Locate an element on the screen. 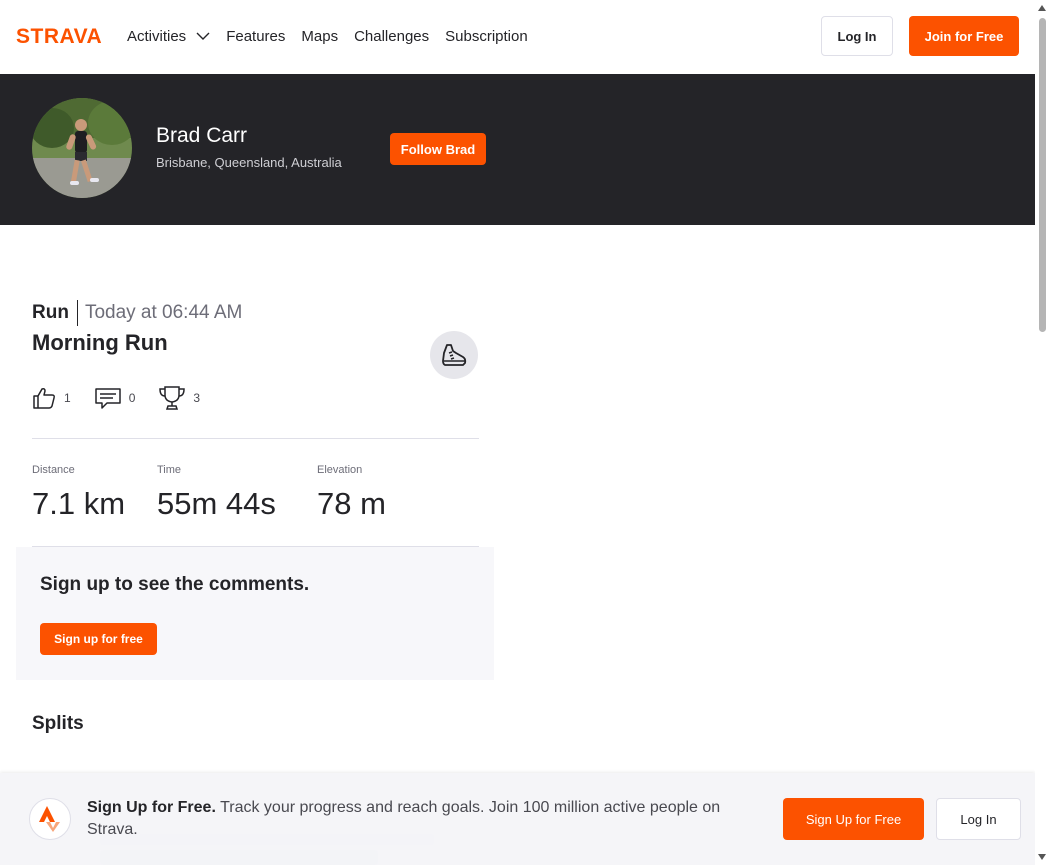  stat-distance-label: Distance is located at coordinates (53, 470).